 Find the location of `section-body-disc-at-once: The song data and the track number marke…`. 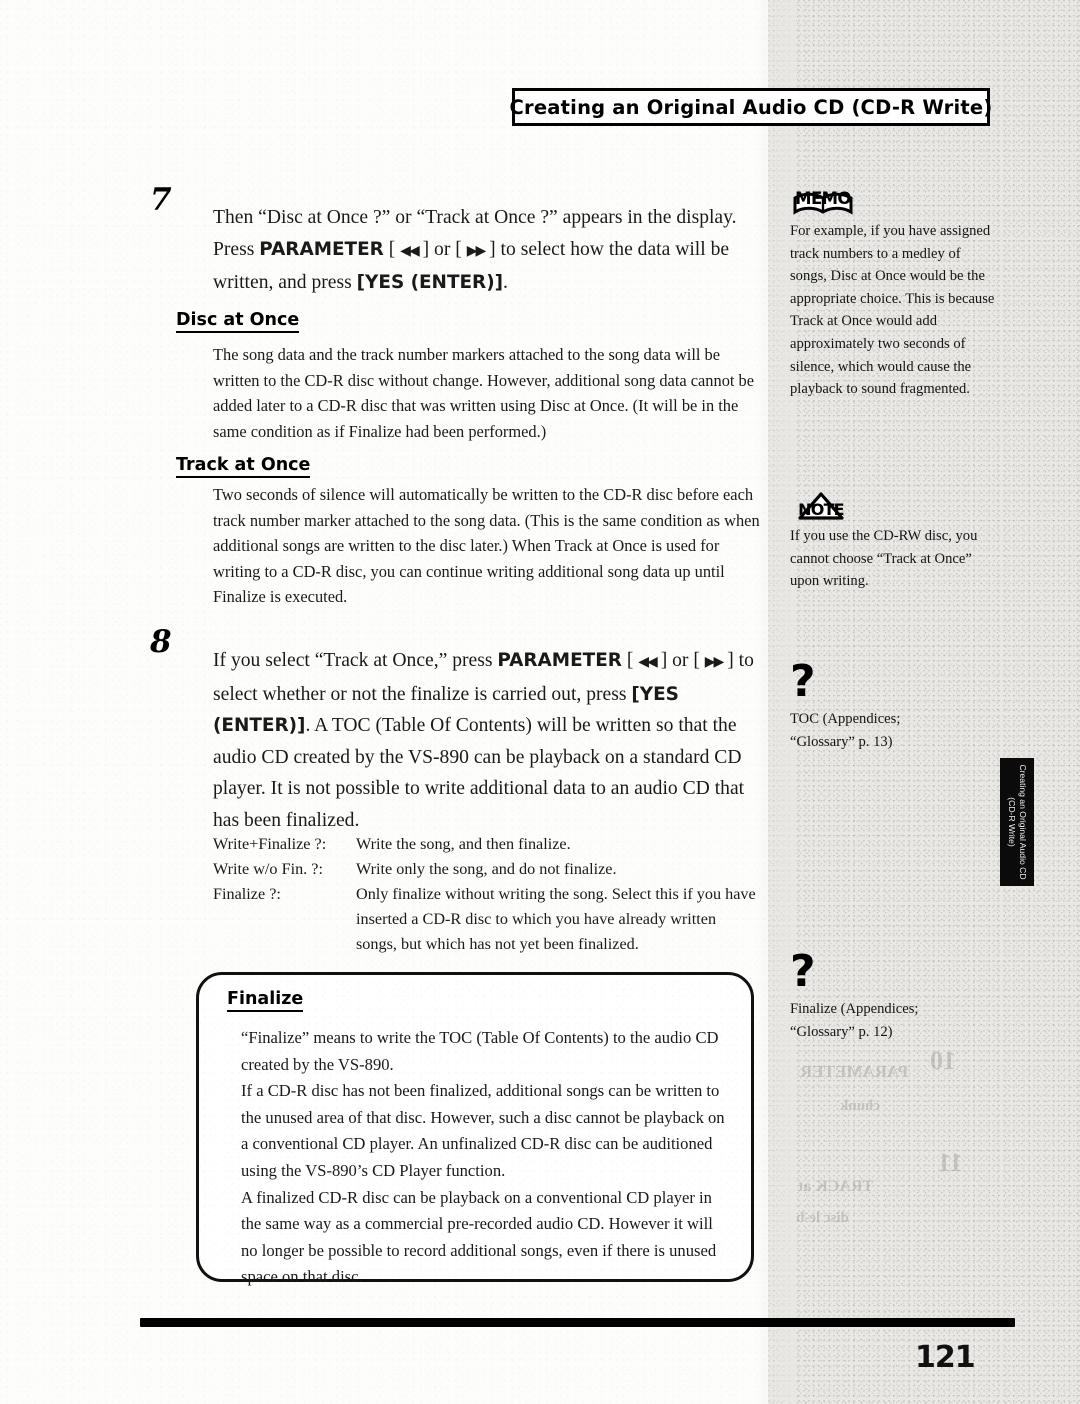

section-body-disc-at-once: The song data and the track number marke… is located at coordinates (484, 393).